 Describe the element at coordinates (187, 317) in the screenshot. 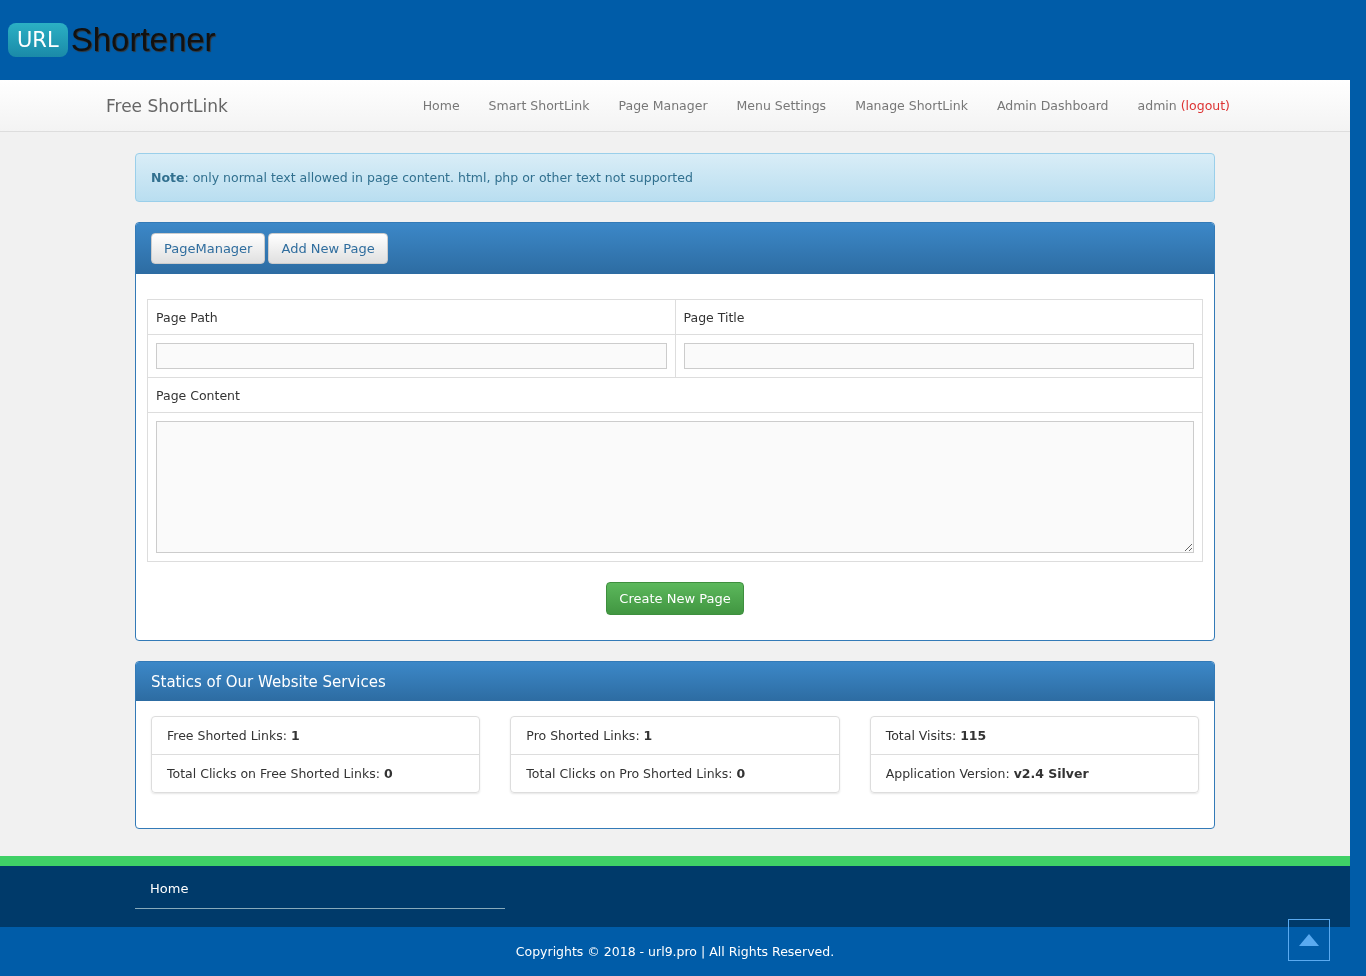

I see `field-label: Page Path` at that location.